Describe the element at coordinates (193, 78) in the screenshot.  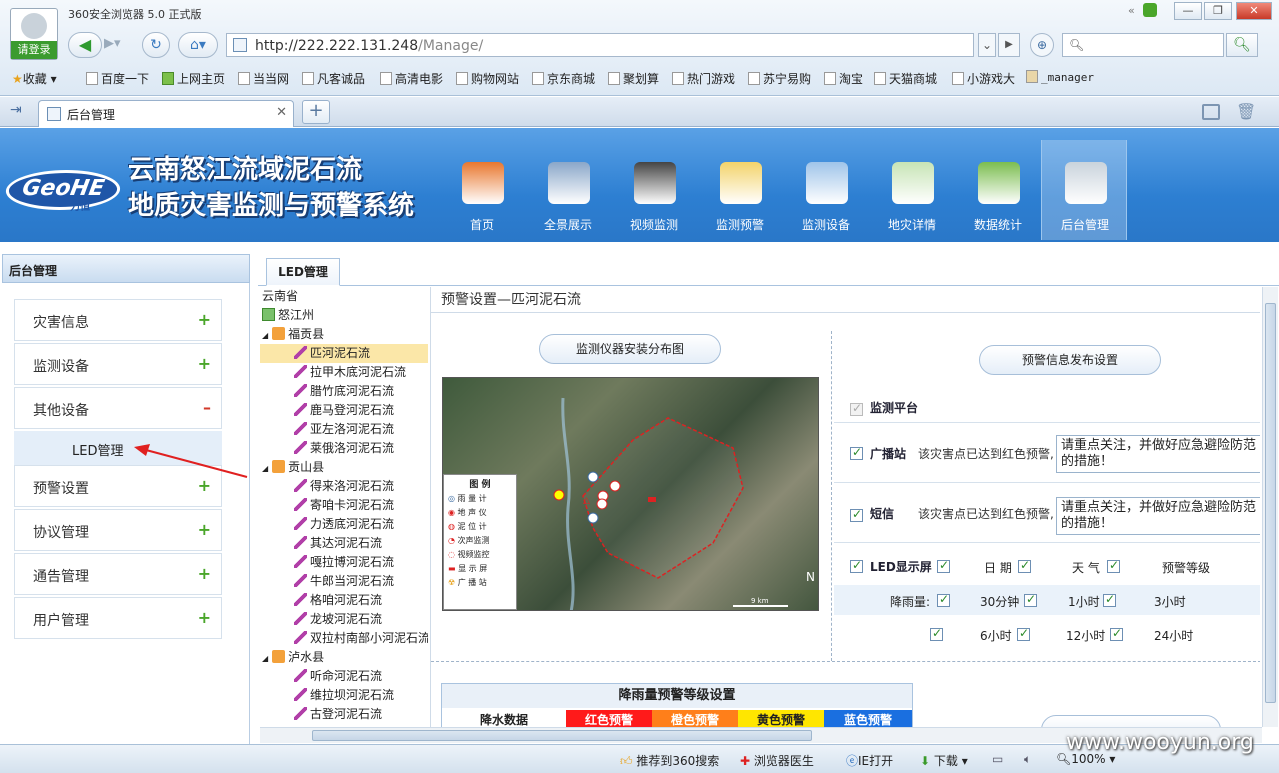
I see `favorite-link: 上网主页` at that location.